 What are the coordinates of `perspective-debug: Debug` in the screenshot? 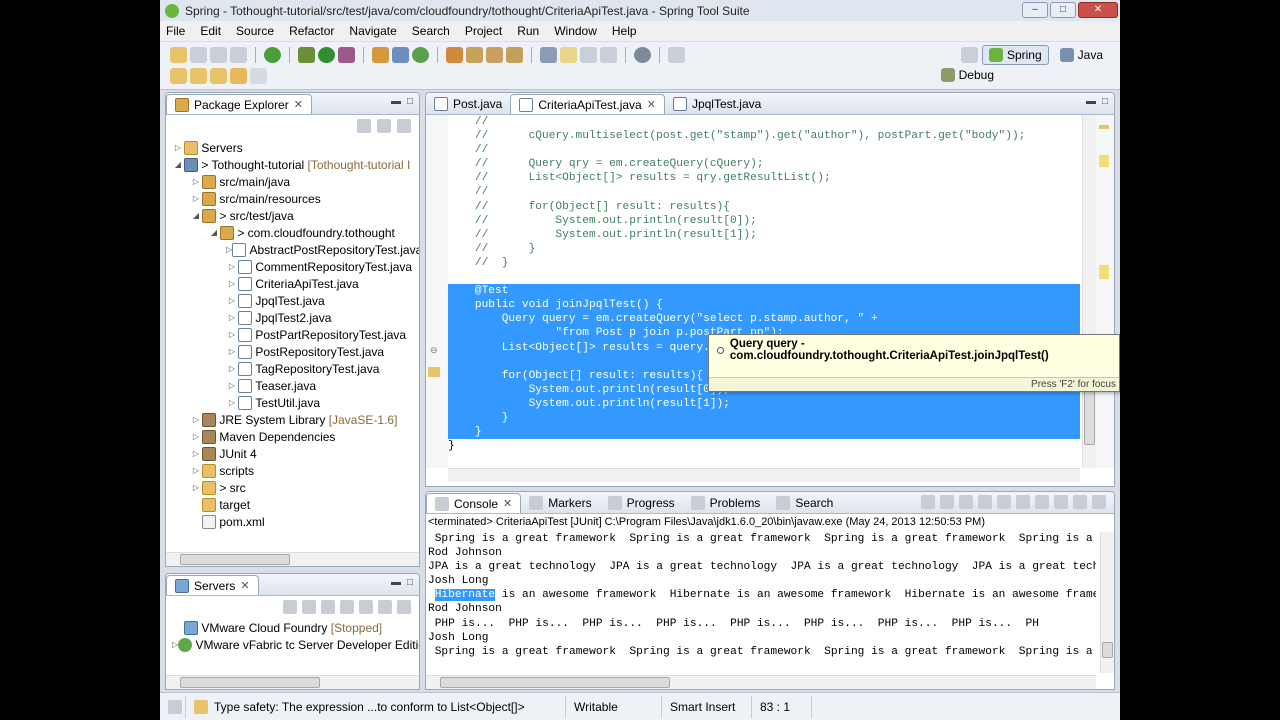 It's located at (967, 75).